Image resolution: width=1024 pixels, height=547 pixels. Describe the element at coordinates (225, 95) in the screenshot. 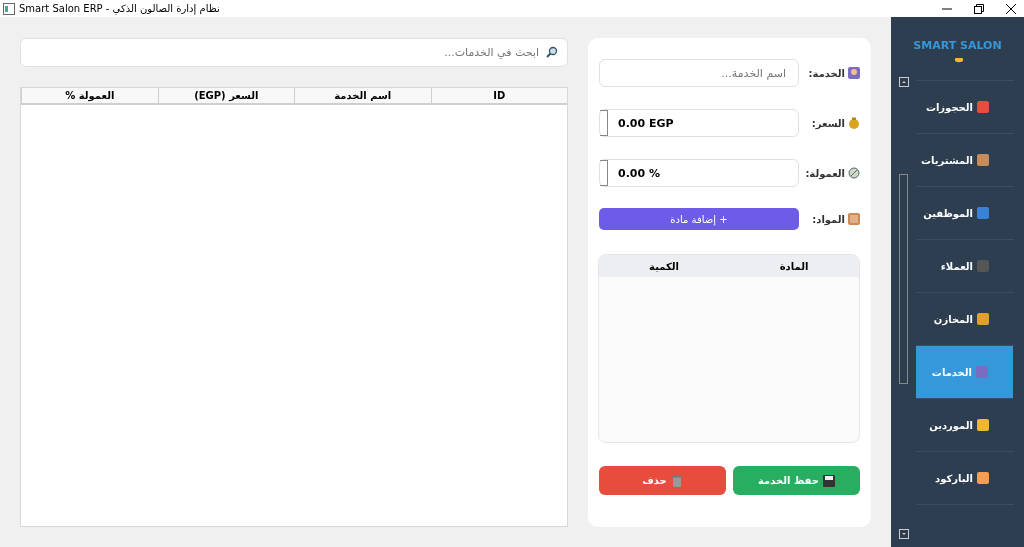

I see `column-header: السعر (EGP)` at that location.